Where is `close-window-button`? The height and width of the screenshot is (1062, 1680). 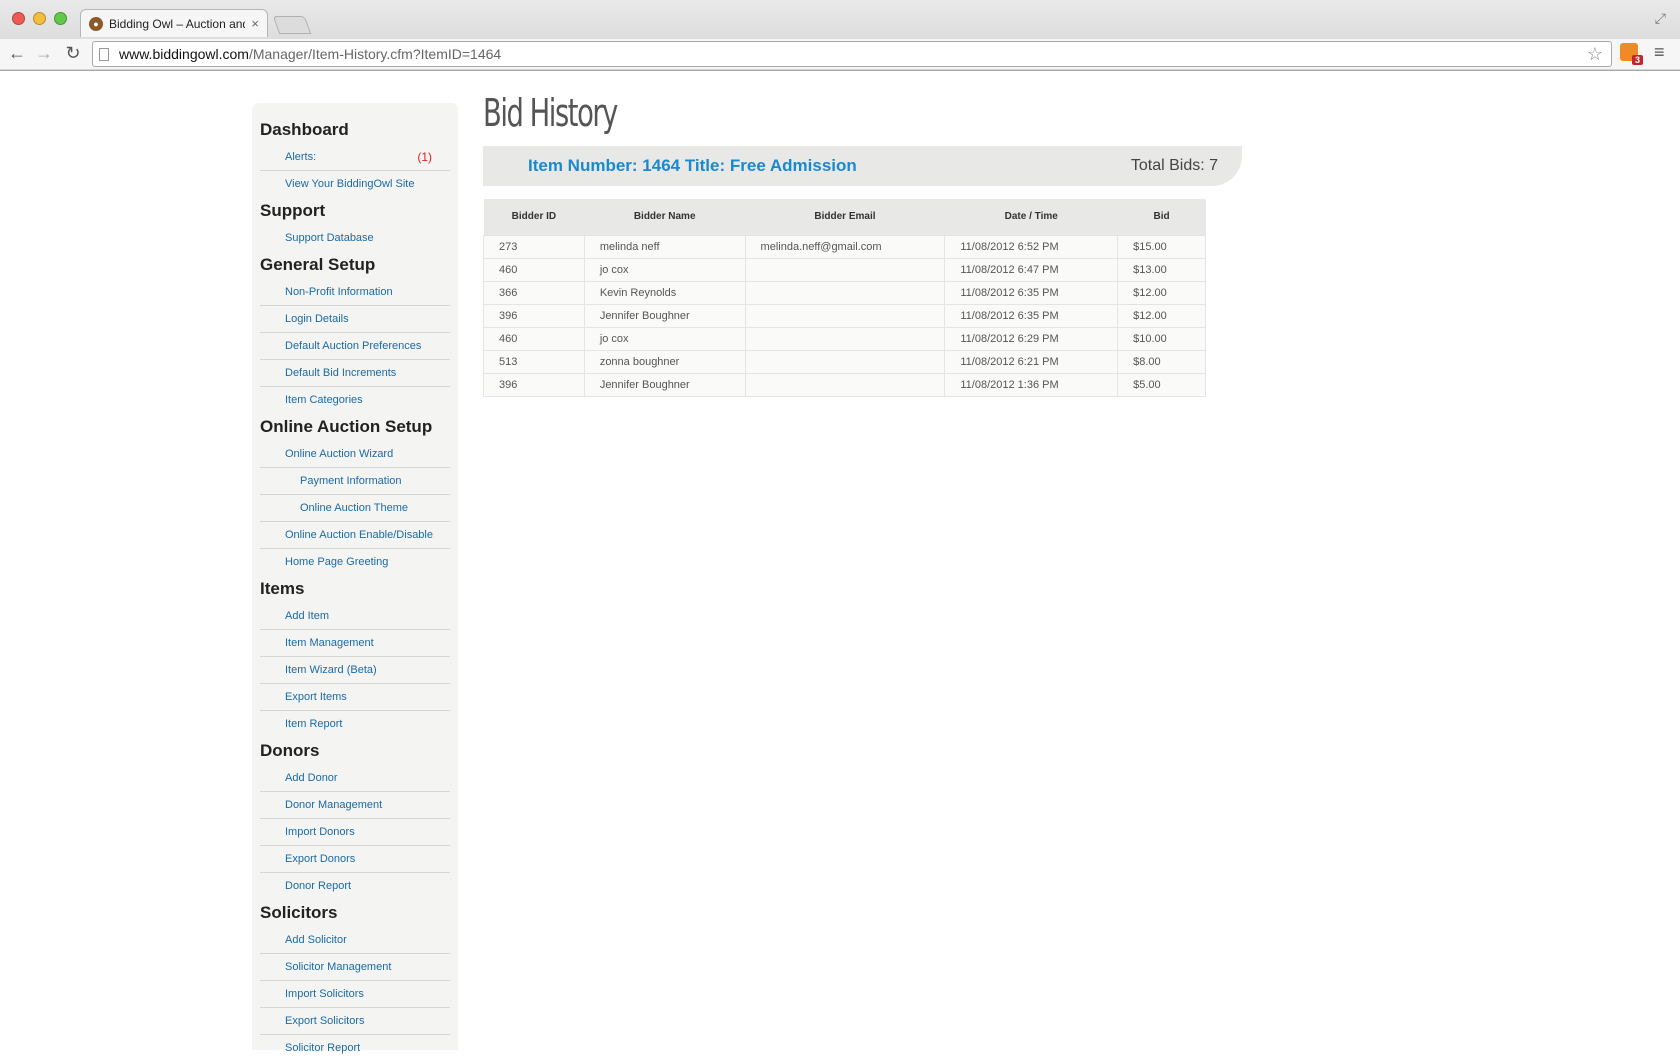 close-window-button is located at coordinates (18, 18).